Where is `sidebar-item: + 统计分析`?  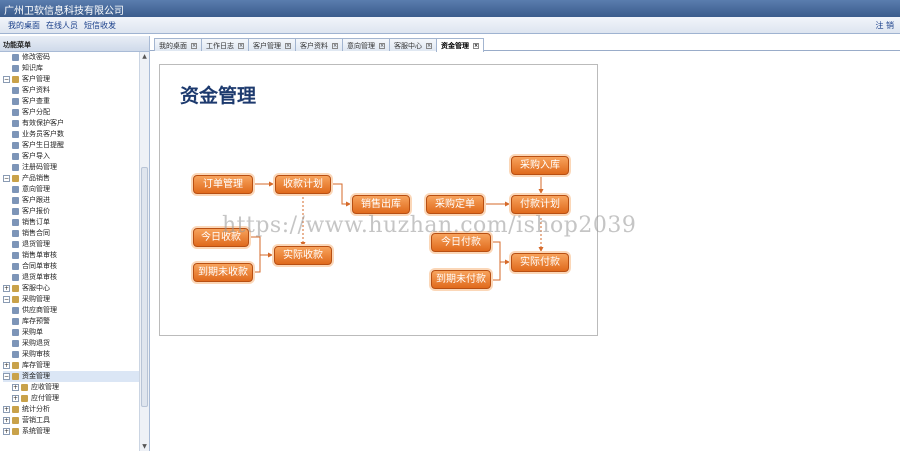 sidebar-item: + 统计分析 is located at coordinates (71, 409).